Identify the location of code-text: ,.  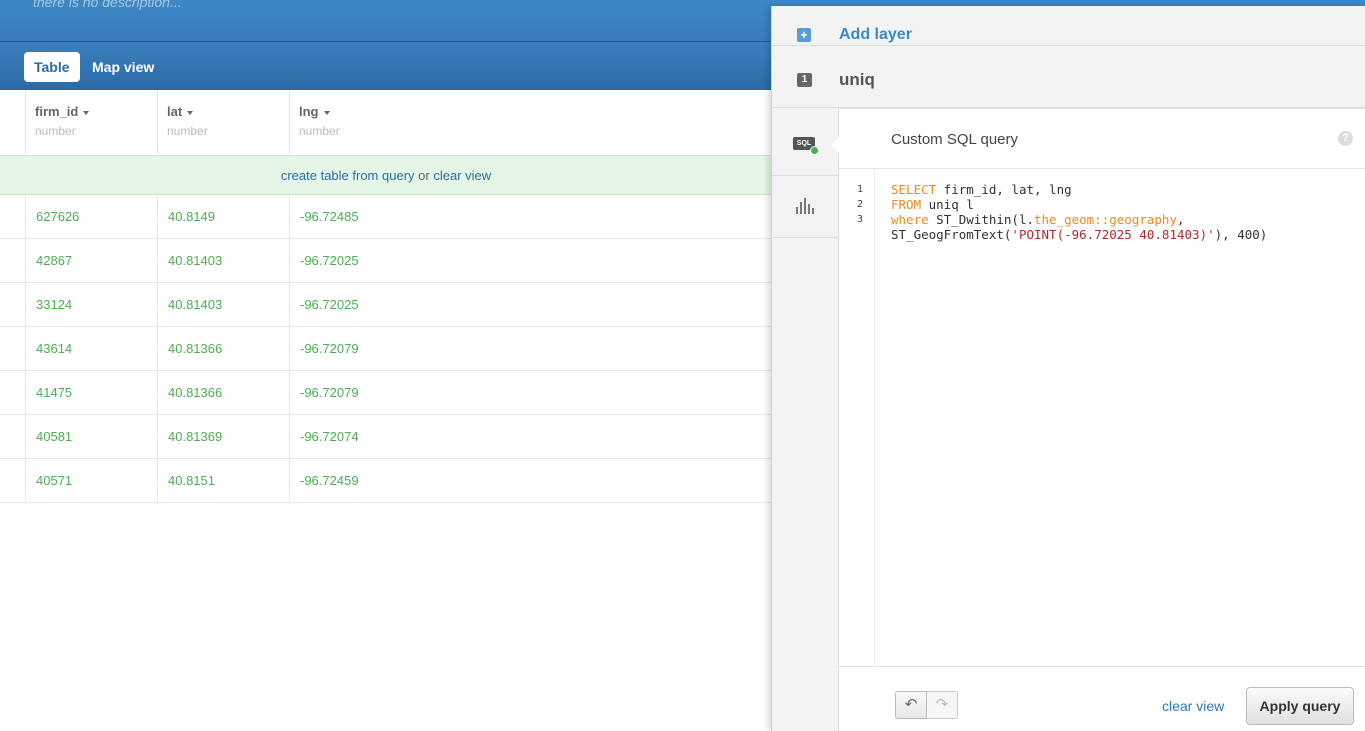
(1181, 219).